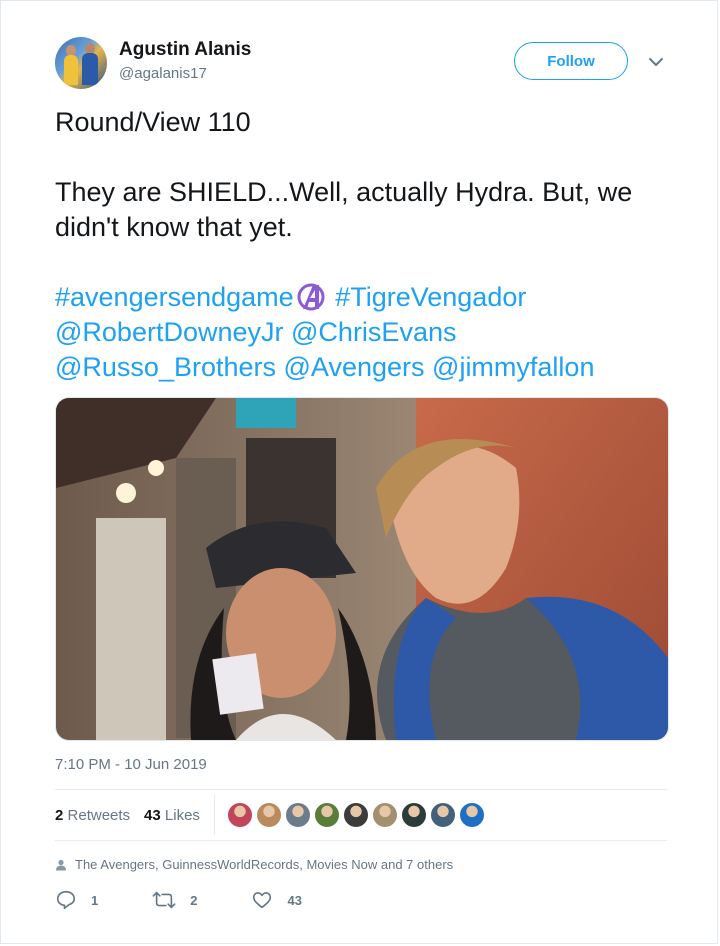 The height and width of the screenshot is (946, 720). What do you see at coordinates (165, 367) in the screenshot?
I see `mention-russo-brothers: @Russo_Brothers` at bounding box center [165, 367].